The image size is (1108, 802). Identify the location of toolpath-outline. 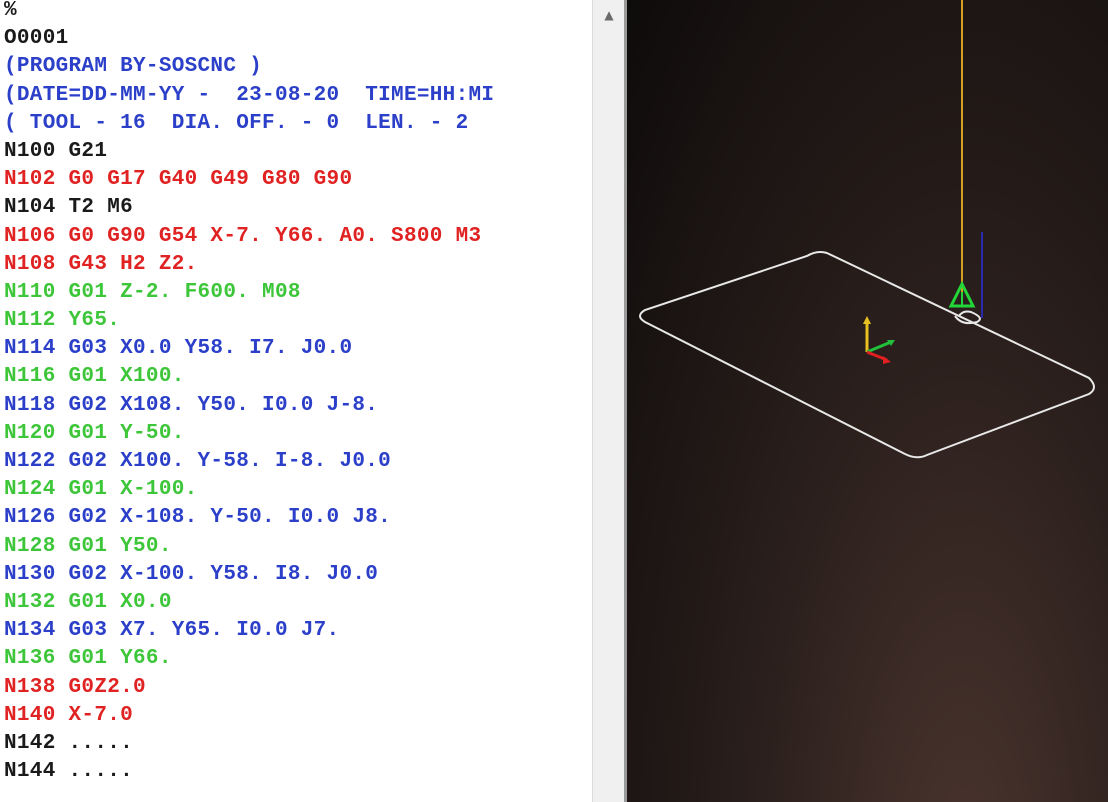
(867, 355).